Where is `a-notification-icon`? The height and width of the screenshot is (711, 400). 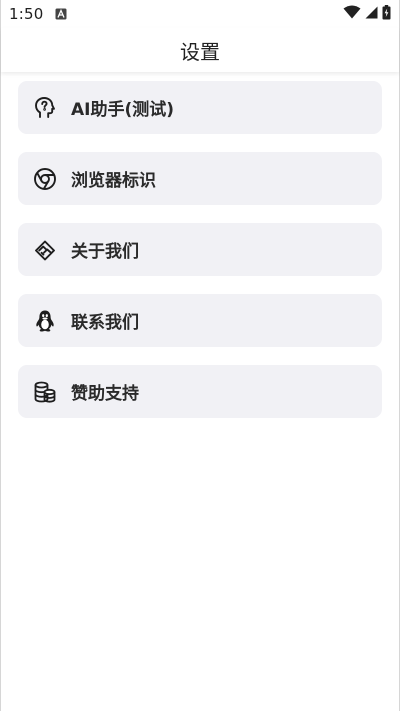 a-notification-icon is located at coordinates (61, 14).